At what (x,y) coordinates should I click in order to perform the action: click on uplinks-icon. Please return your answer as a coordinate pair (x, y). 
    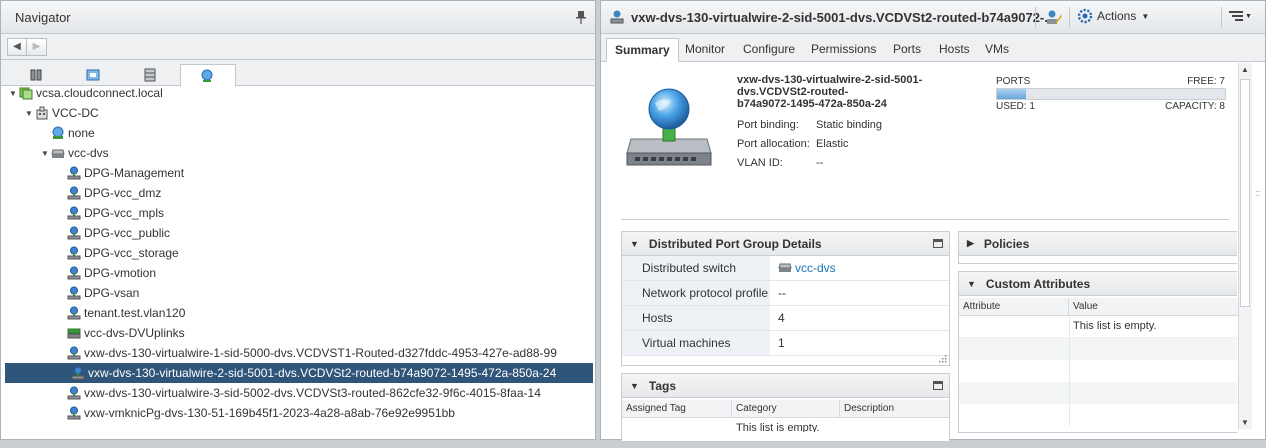
    Looking at the image, I should click on (75, 333).